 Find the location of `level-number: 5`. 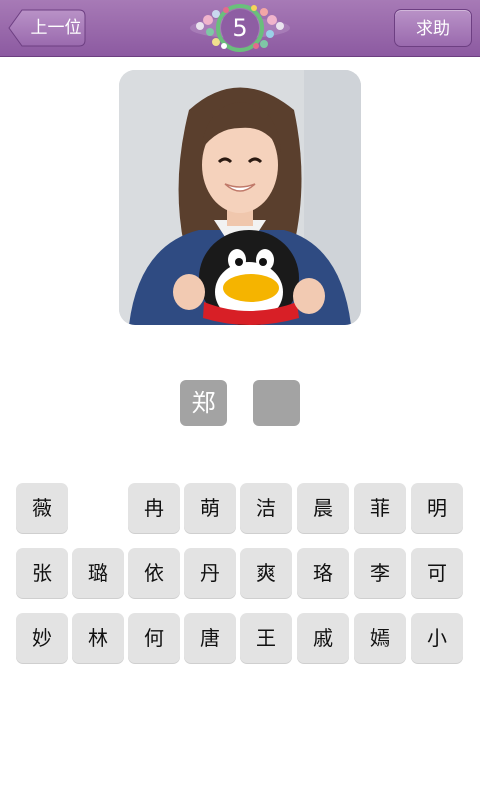

level-number: 5 is located at coordinates (240, 28).